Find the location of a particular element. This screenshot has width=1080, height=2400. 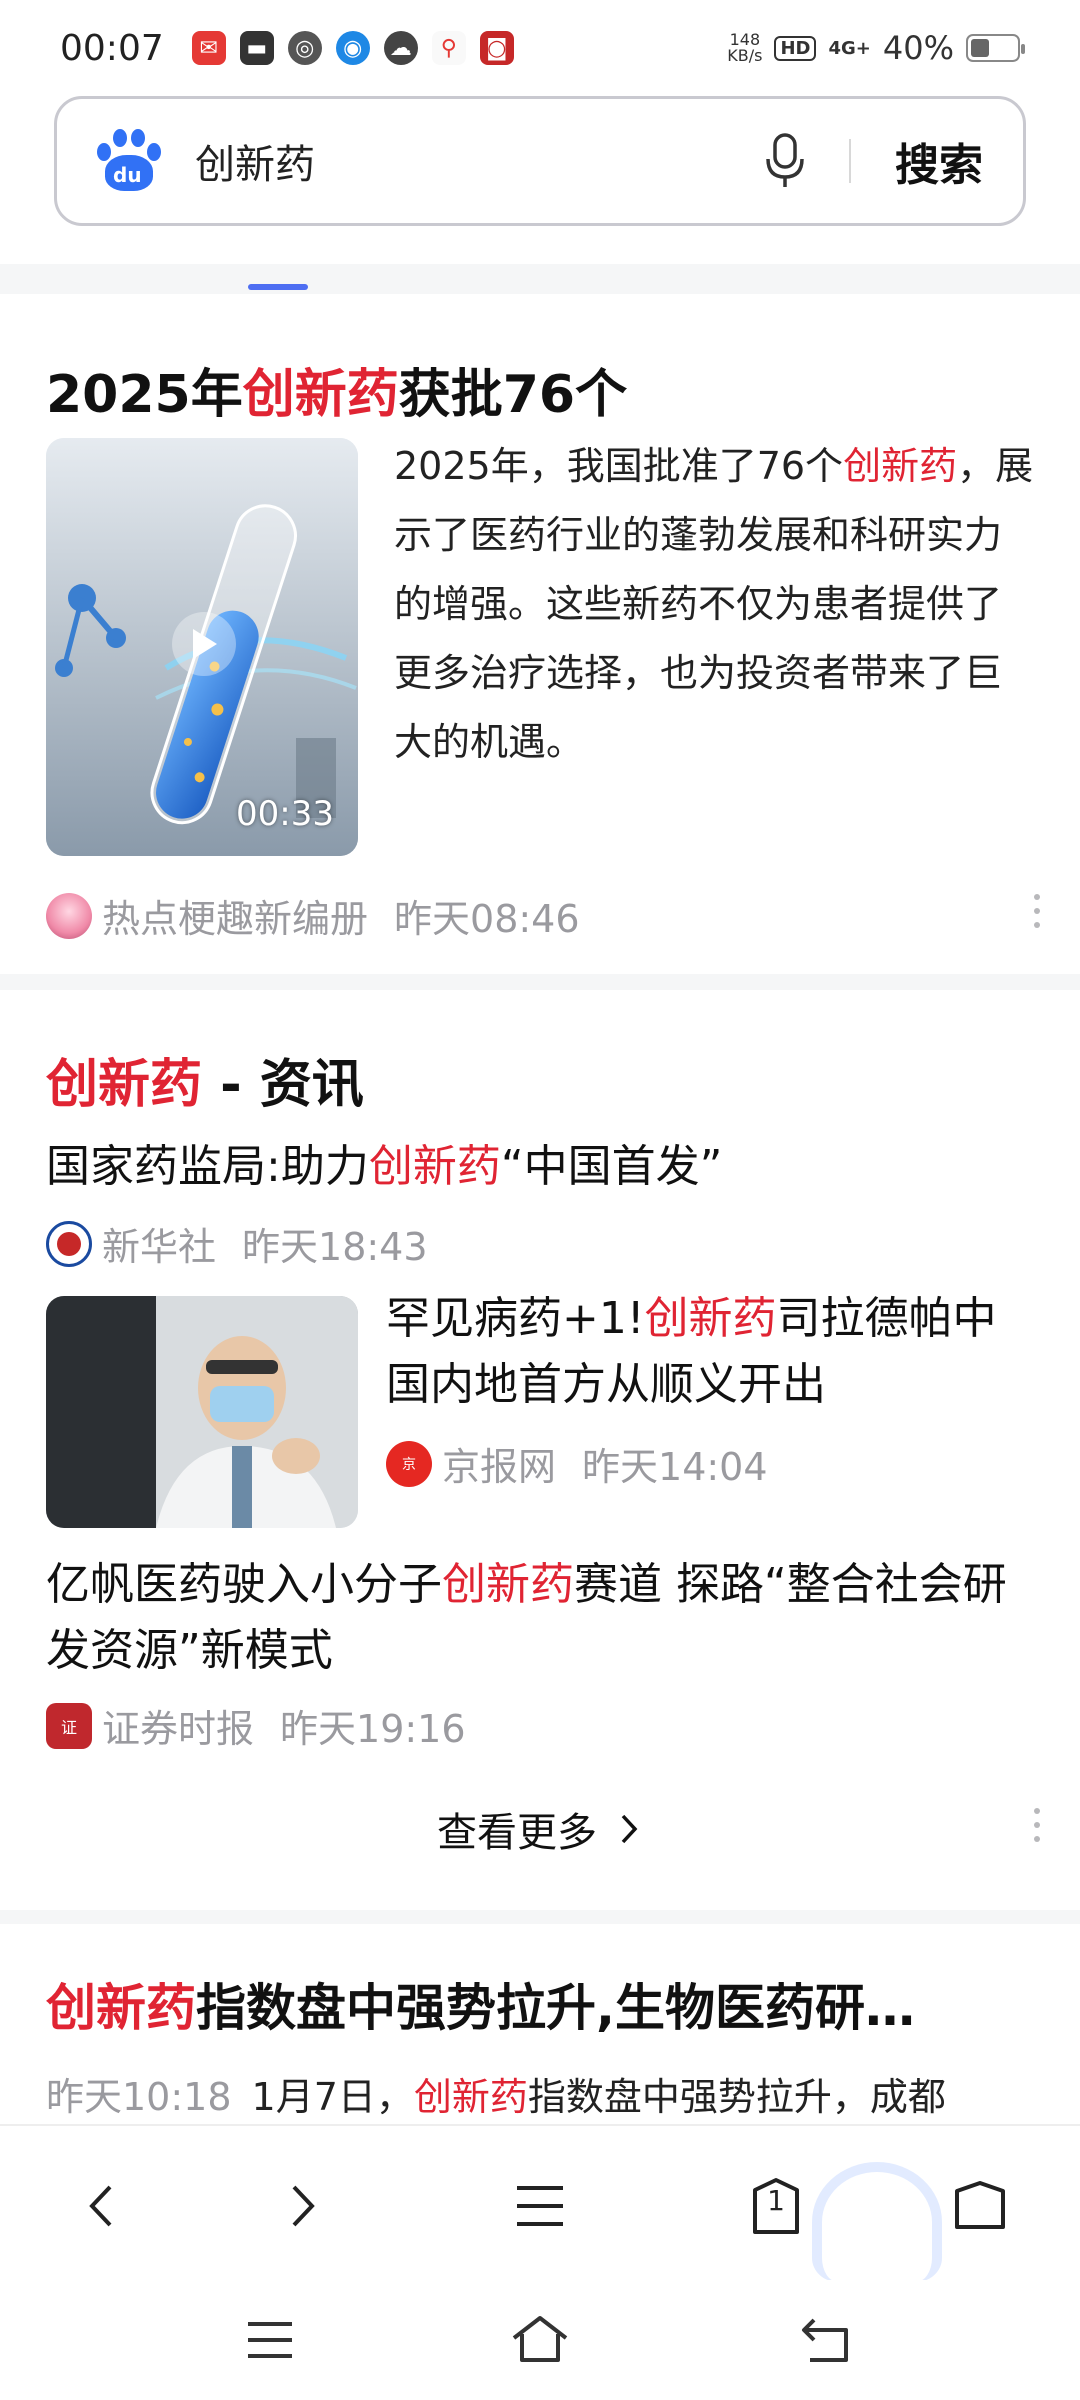

news-item-meta: 证 证券时报 昨天19:16 is located at coordinates (256, 1725).